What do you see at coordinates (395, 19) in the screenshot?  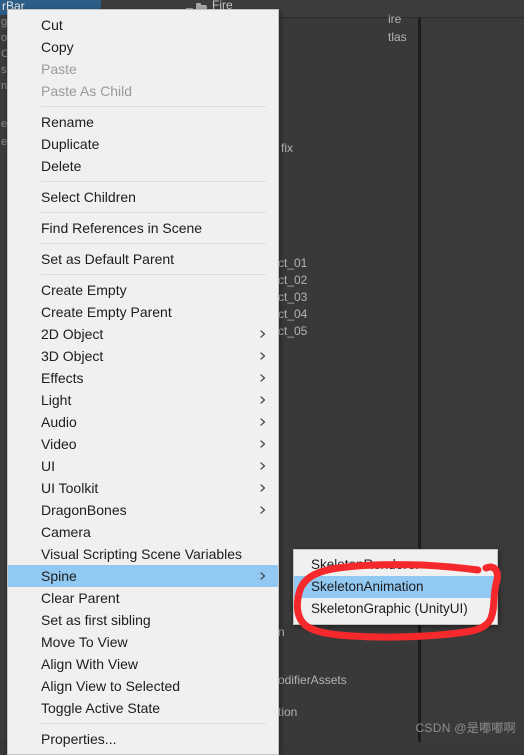 I see `asset-label: ire` at bounding box center [395, 19].